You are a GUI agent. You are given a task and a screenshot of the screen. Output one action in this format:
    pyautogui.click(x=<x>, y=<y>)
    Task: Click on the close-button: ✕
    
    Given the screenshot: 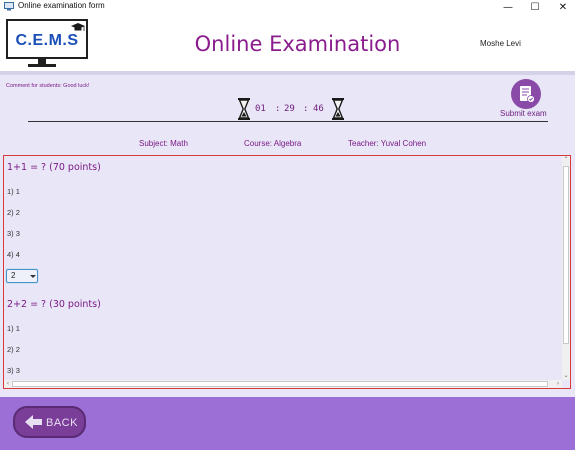 What is the action you would take?
    pyautogui.click(x=561, y=7)
    